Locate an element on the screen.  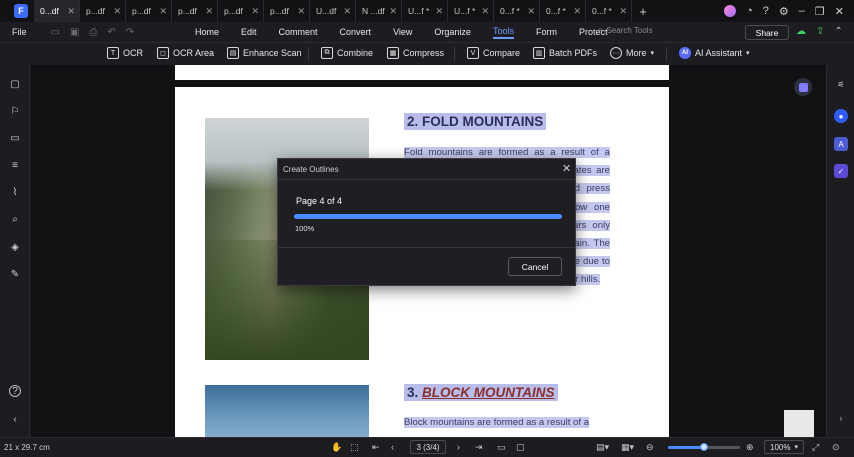
new-tab-button: + is located at coordinates (643, 11).